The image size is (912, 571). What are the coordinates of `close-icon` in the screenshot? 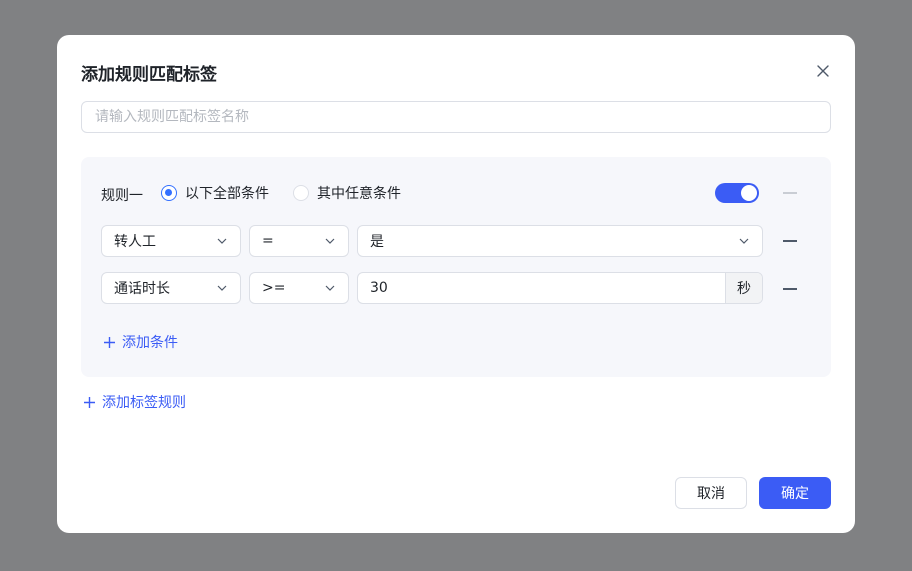 It's located at (823, 71).